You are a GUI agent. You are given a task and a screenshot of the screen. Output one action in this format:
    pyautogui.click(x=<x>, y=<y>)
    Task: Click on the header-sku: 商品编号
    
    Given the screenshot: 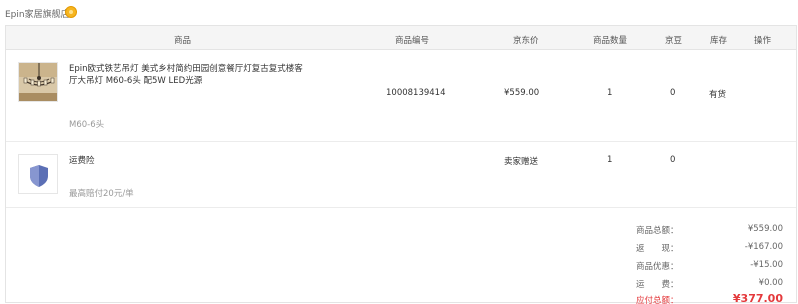 What is the action you would take?
    pyautogui.click(x=412, y=41)
    